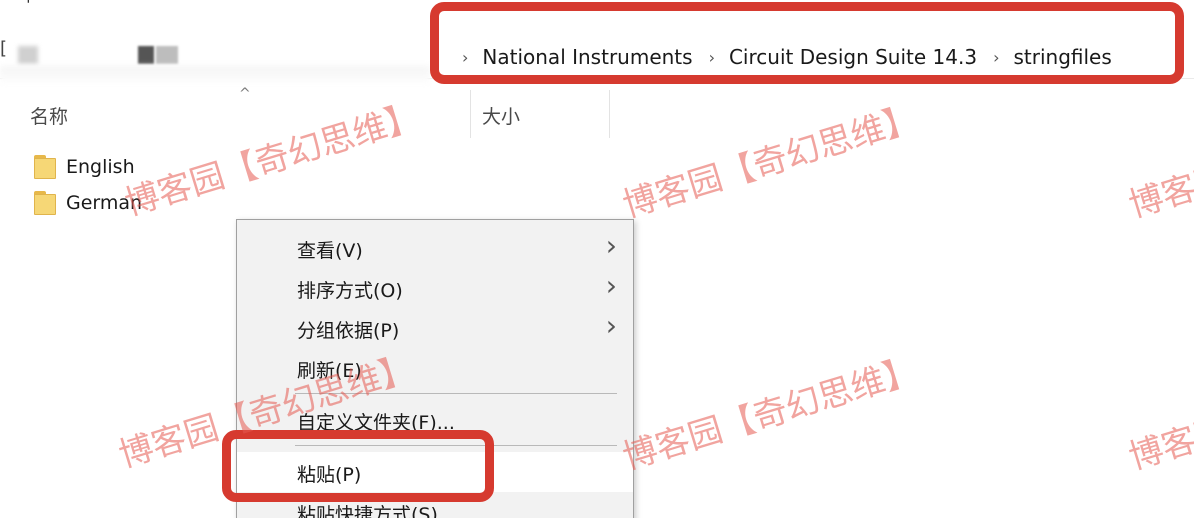 The image size is (1194, 518). Describe the element at coordinates (245, 94) in the screenshot. I see `sort-ascending-icon: ^` at that location.